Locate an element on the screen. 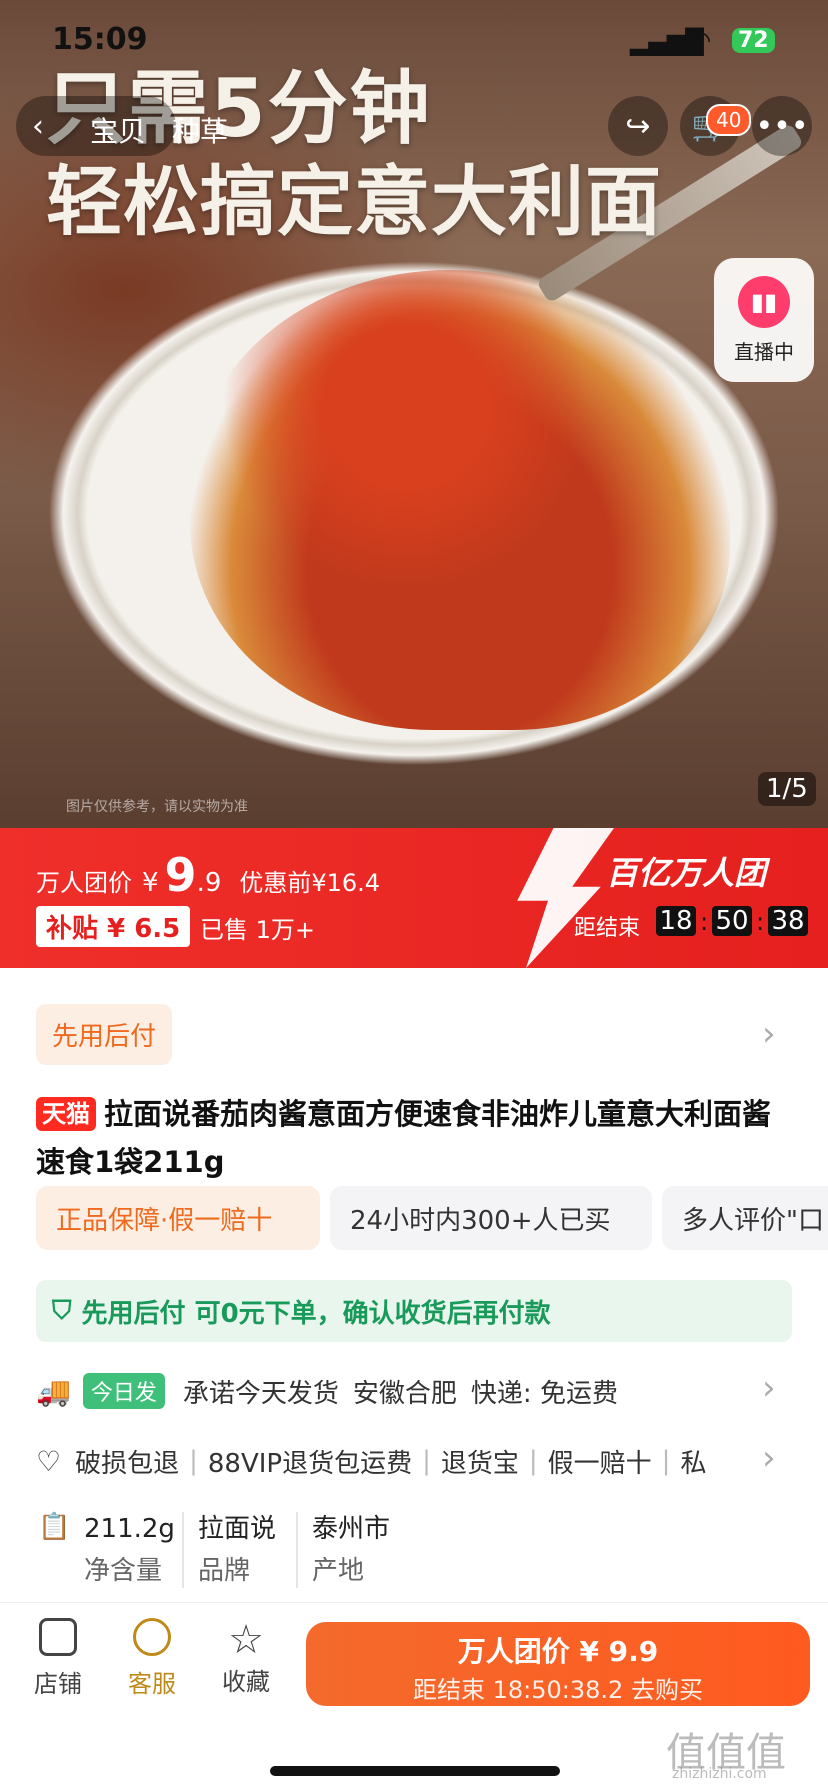 The width and height of the screenshot is (828, 1792). chip-bought-24h: 24小时内300+人已买 is located at coordinates (491, 1218).